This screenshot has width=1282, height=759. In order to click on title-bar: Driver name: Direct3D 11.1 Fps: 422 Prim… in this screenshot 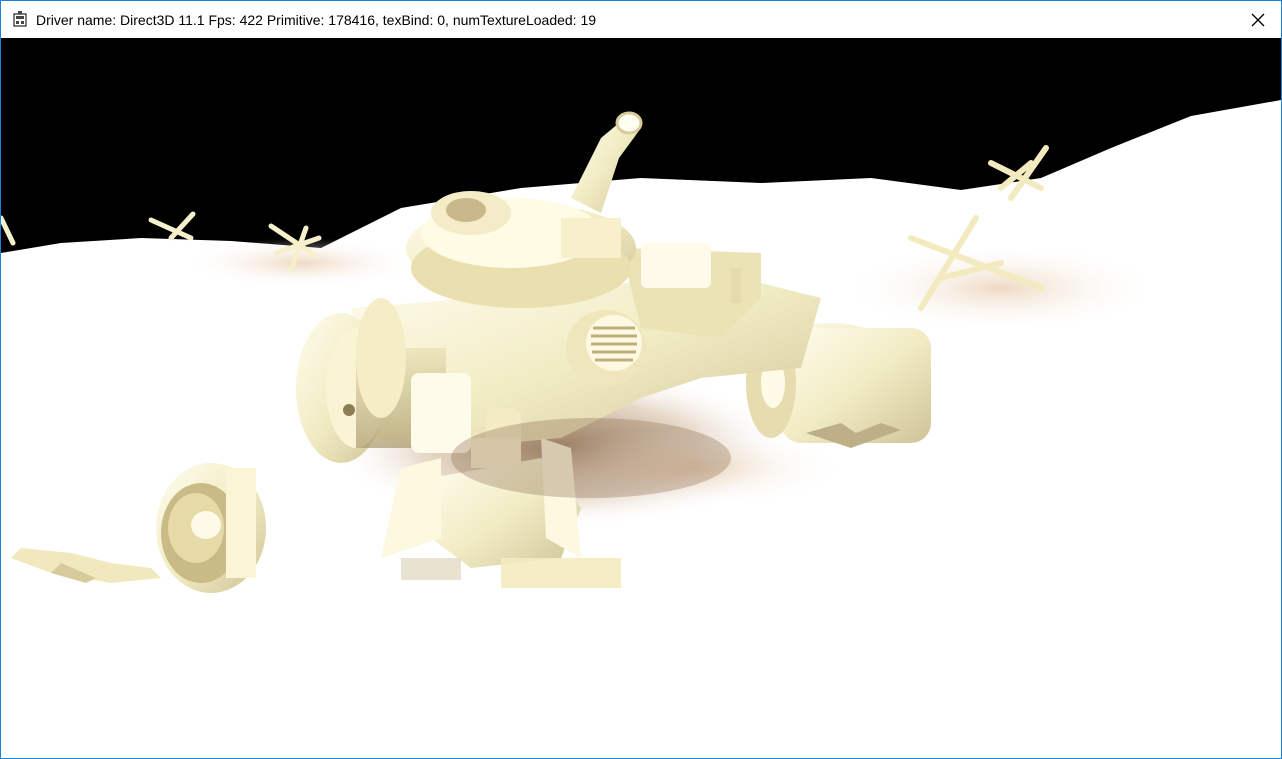, I will do `click(641, 19)`.